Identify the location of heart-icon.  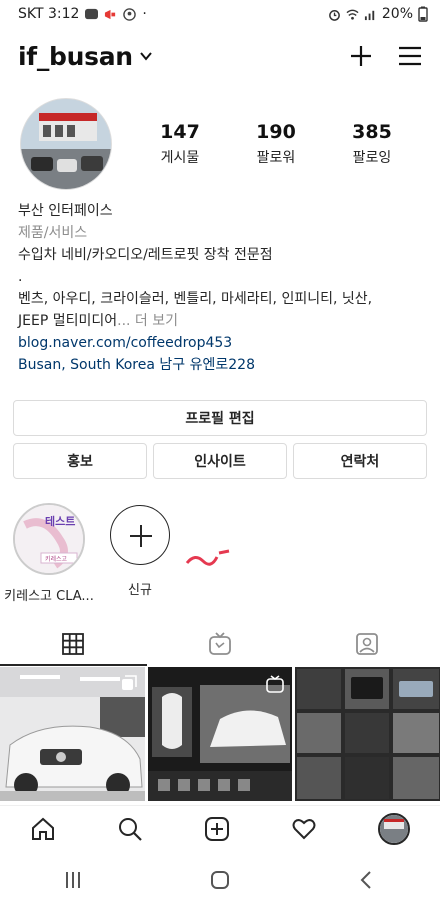
(304, 829).